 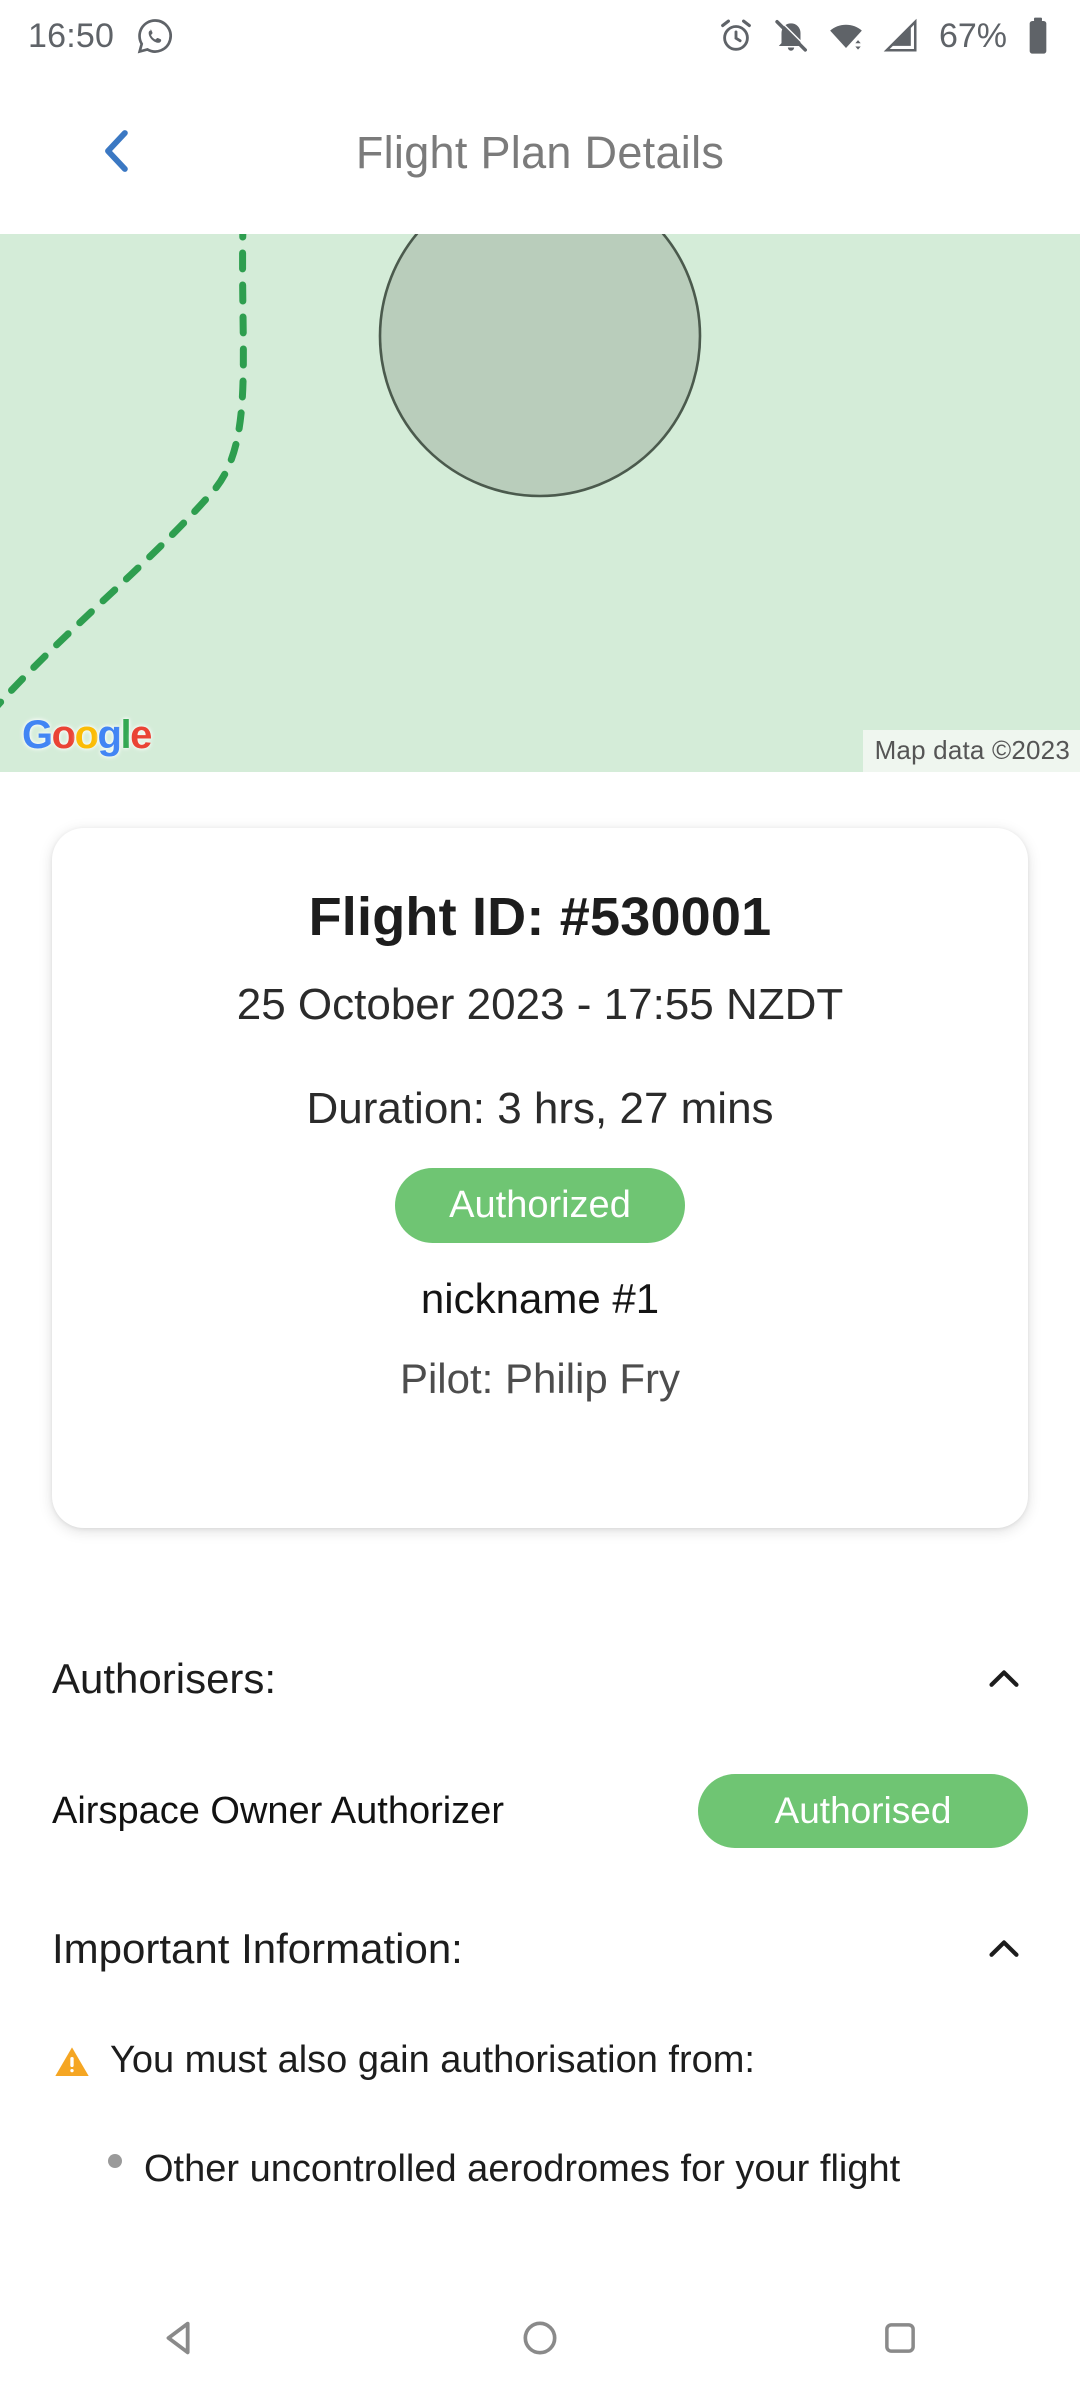 What do you see at coordinates (1004, 1949) in the screenshot?
I see `chevron-up-icon-important-information` at bounding box center [1004, 1949].